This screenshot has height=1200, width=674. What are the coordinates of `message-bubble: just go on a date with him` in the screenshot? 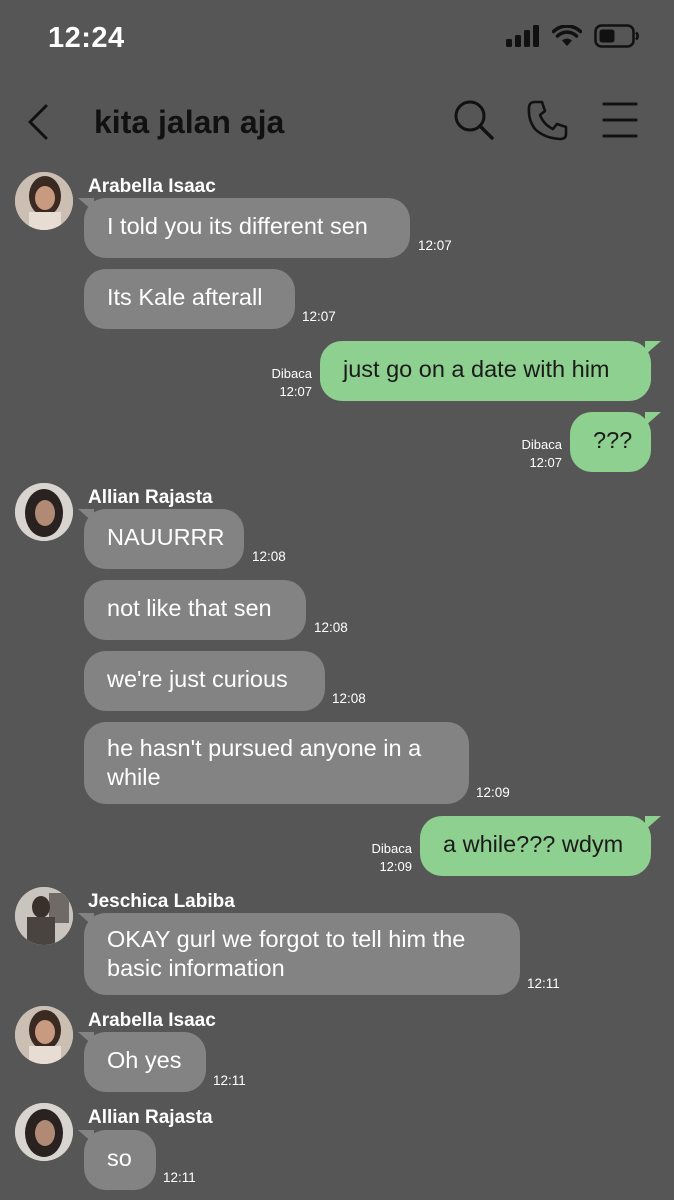 It's located at (485, 371).